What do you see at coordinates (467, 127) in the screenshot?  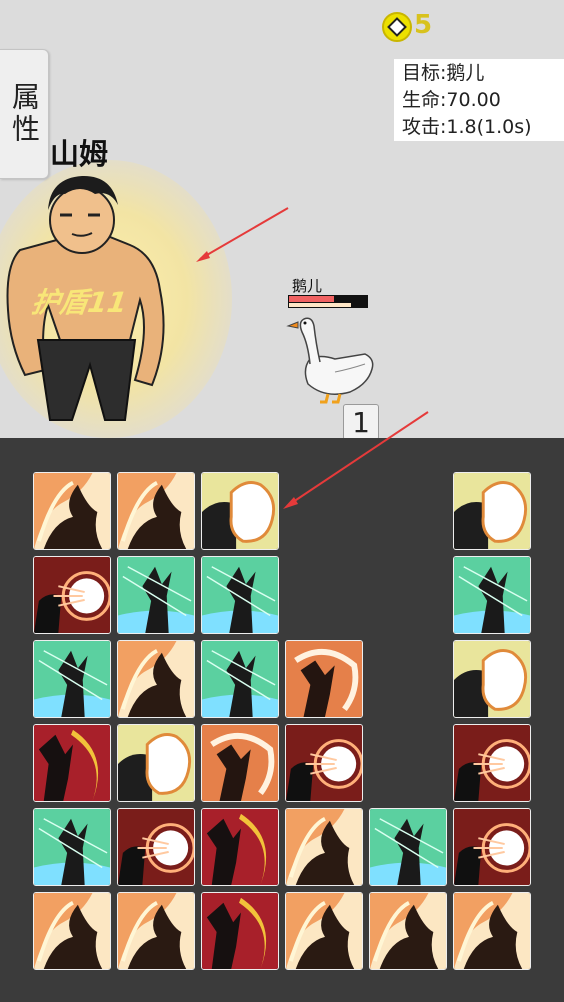 I see `target-attack: 攻击:1.8(1.0s)` at bounding box center [467, 127].